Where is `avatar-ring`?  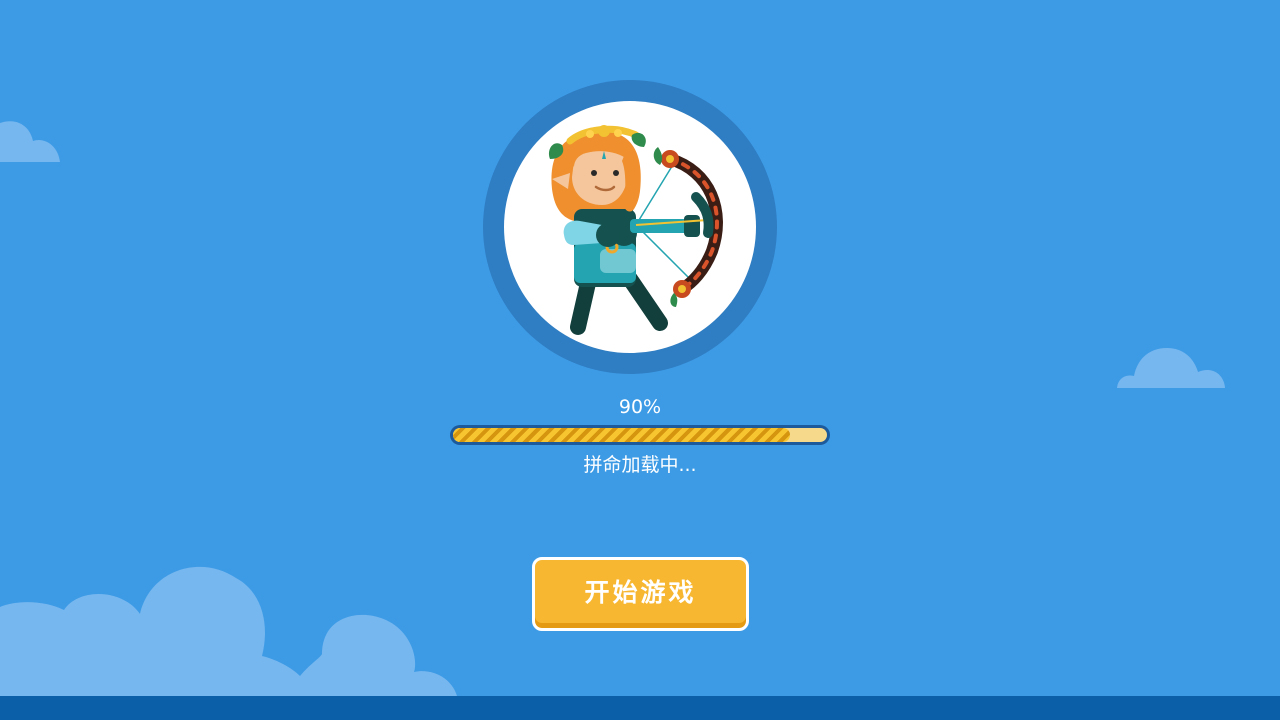 avatar-ring is located at coordinates (630, 227).